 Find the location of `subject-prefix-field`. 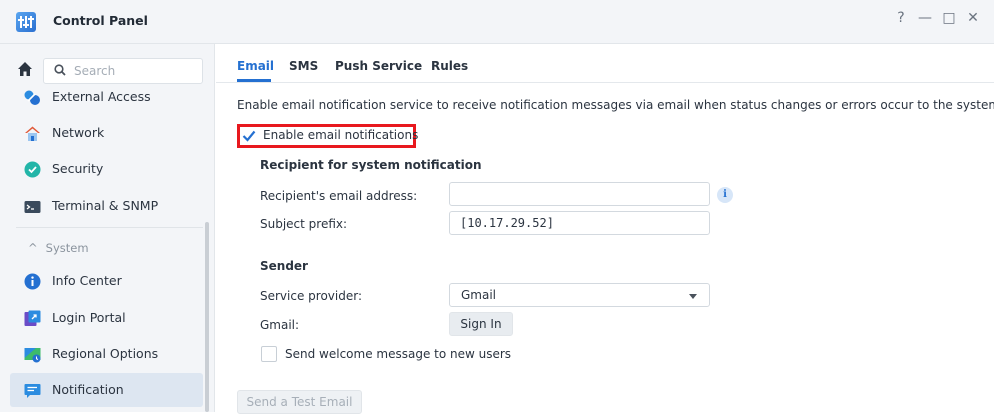

subject-prefix-field is located at coordinates (579, 223).